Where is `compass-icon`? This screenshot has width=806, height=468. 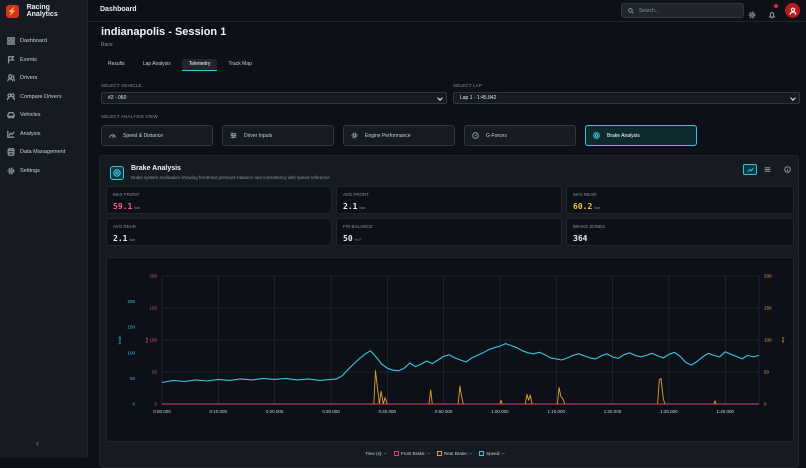
compass-icon is located at coordinates (475, 135).